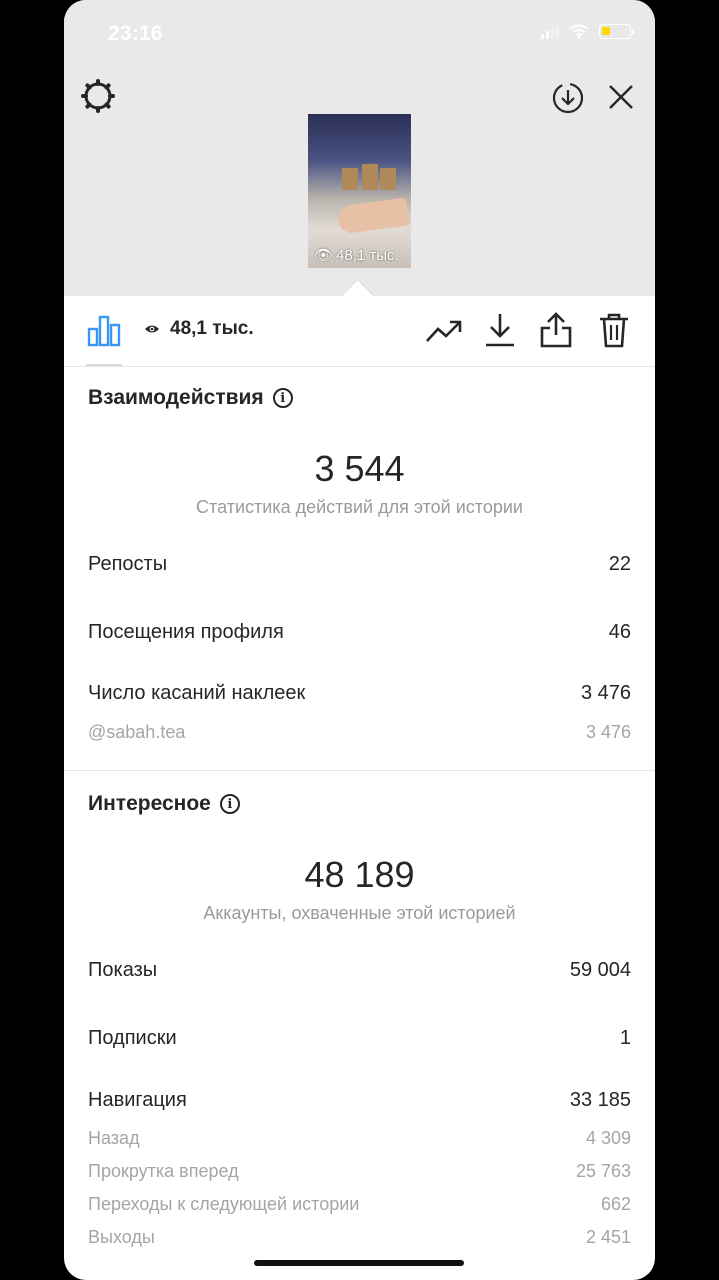  What do you see at coordinates (359, 507) in the screenshot?
I see `interactions-caption: Статистика действий для этой истории` at bounding box center [359, 507].